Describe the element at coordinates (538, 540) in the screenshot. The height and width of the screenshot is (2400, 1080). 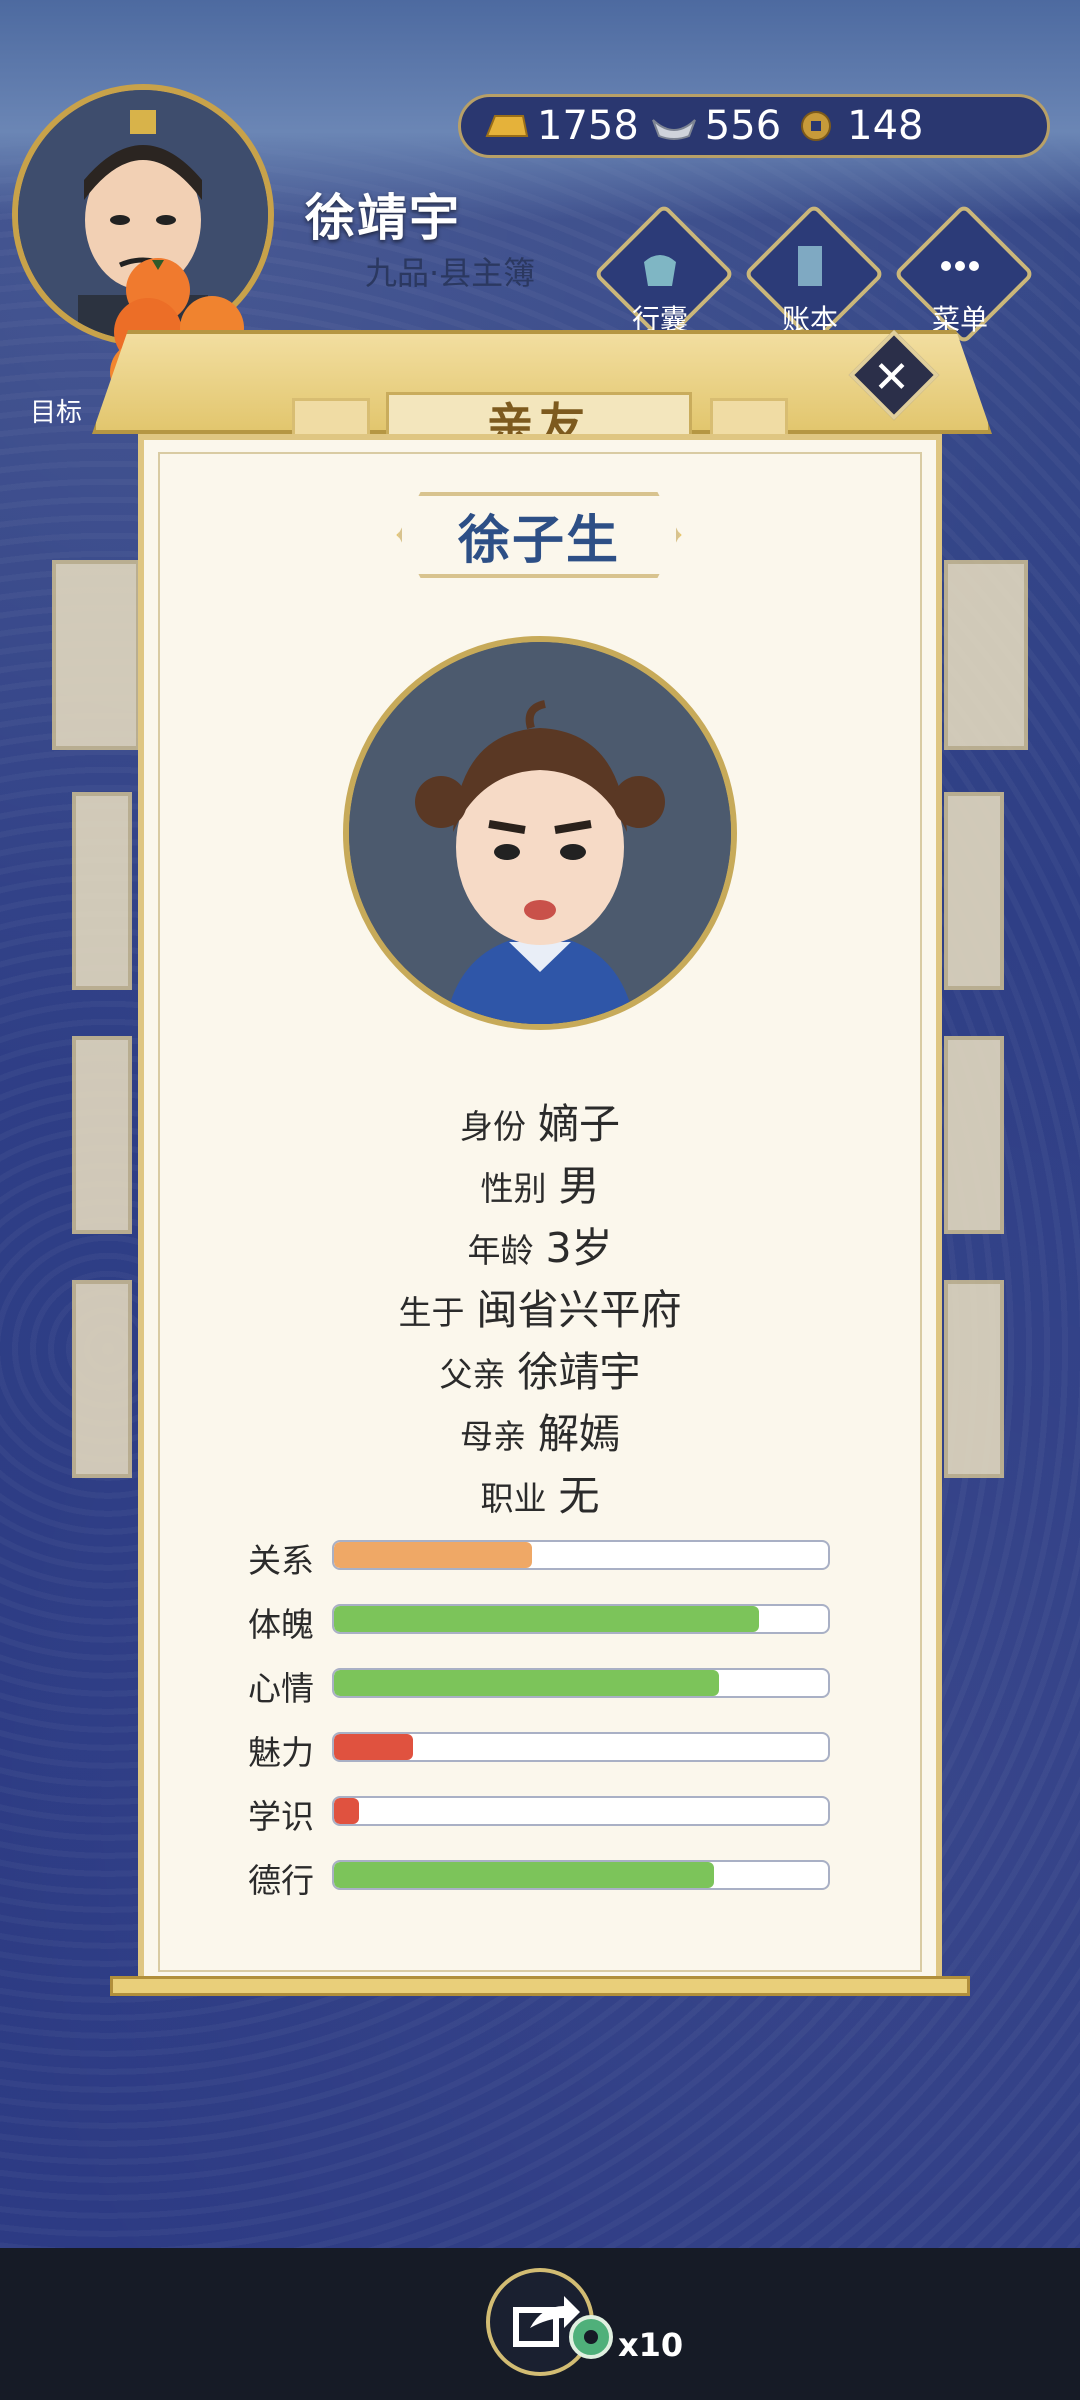
I see `person-name: 徐子生` at that location.